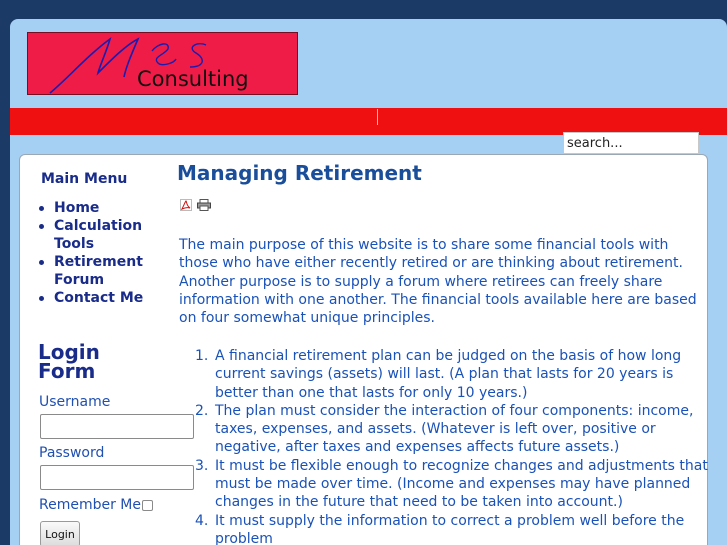 The image size is (727, 545). I want to click on pdf-icon, so click(186, 205).